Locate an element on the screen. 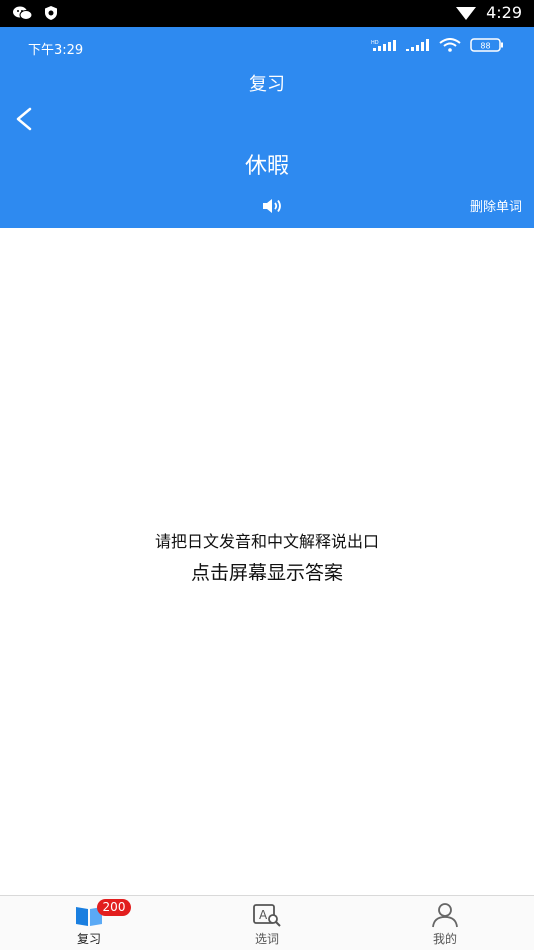 The height and width of the screenshot is (950, 534). back-arrow-icon is located at coordinates (24, 119).